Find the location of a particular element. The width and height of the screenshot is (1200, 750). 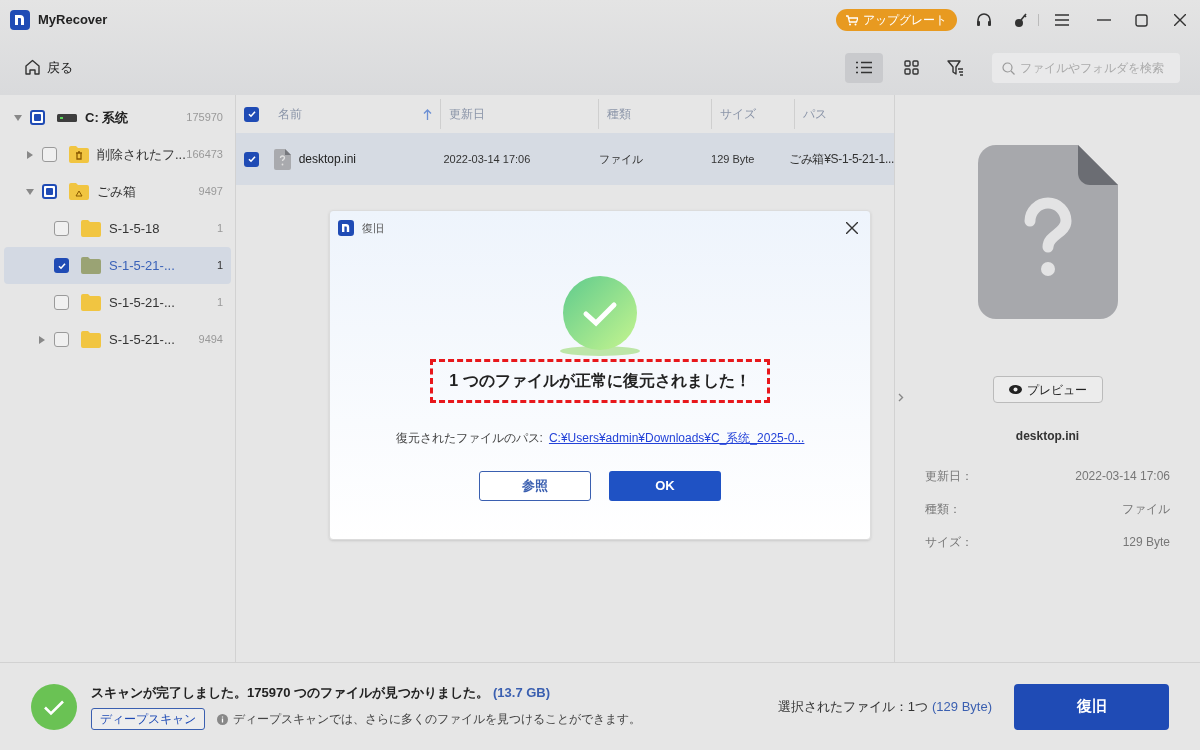

sort-up-arrow-icon is located at coordinates (427, 114).